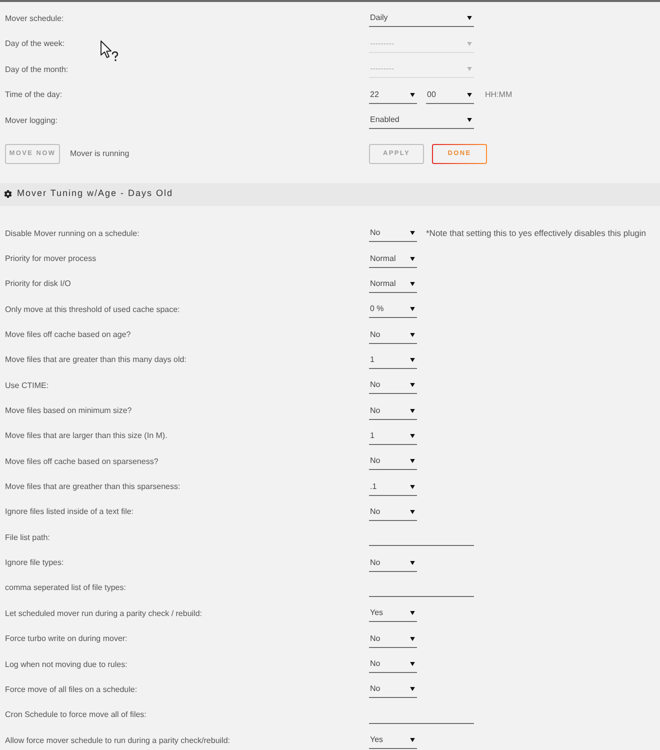 The width and height of the screenshot is (660, 750). Describe the element at coordinates (68, 335) in the screenshot. I see `field-label: Move files off cache based on age?` at that location.